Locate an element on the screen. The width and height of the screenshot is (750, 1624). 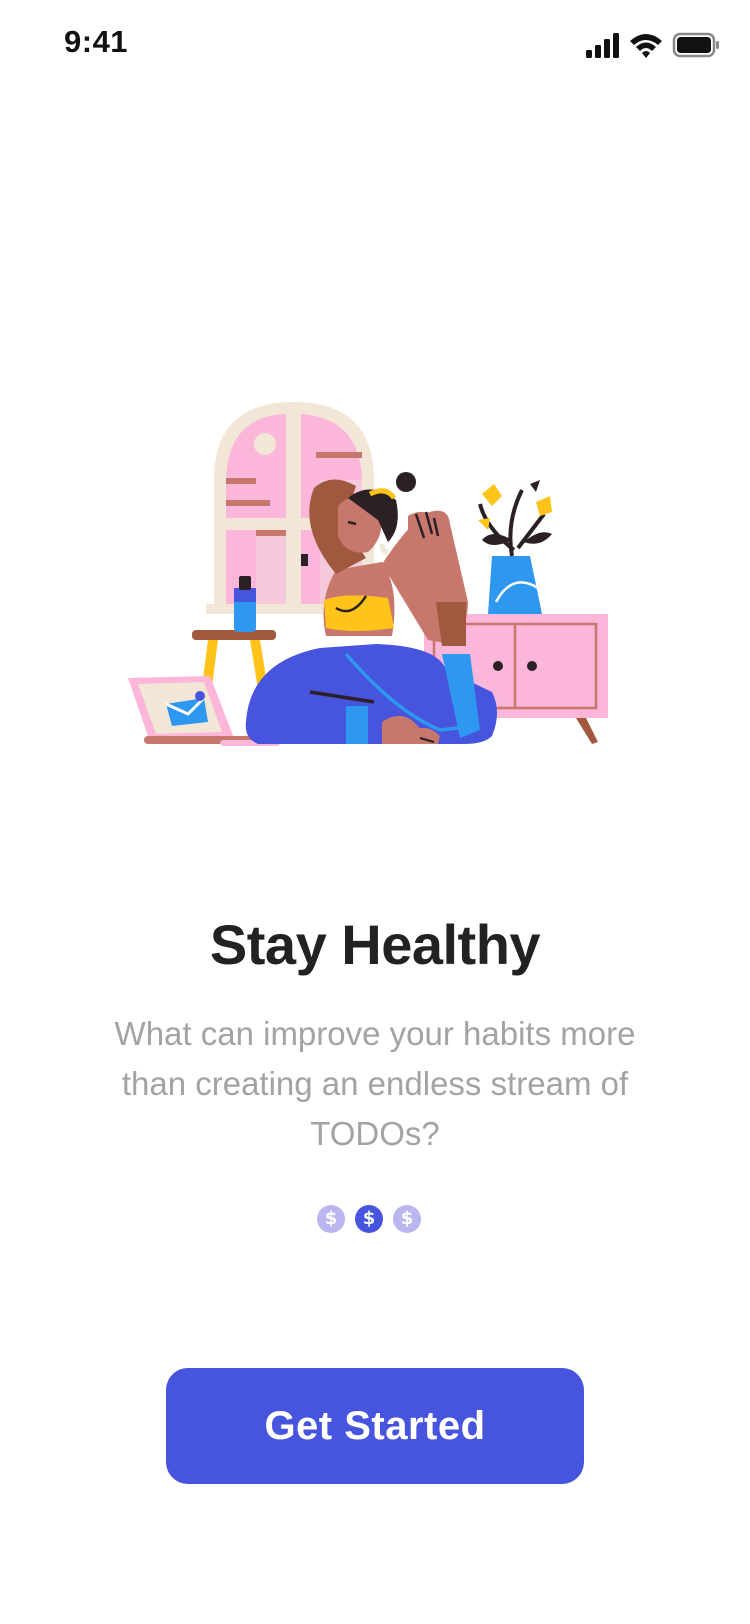
wifi-icon is located at coordinates (646, 46).